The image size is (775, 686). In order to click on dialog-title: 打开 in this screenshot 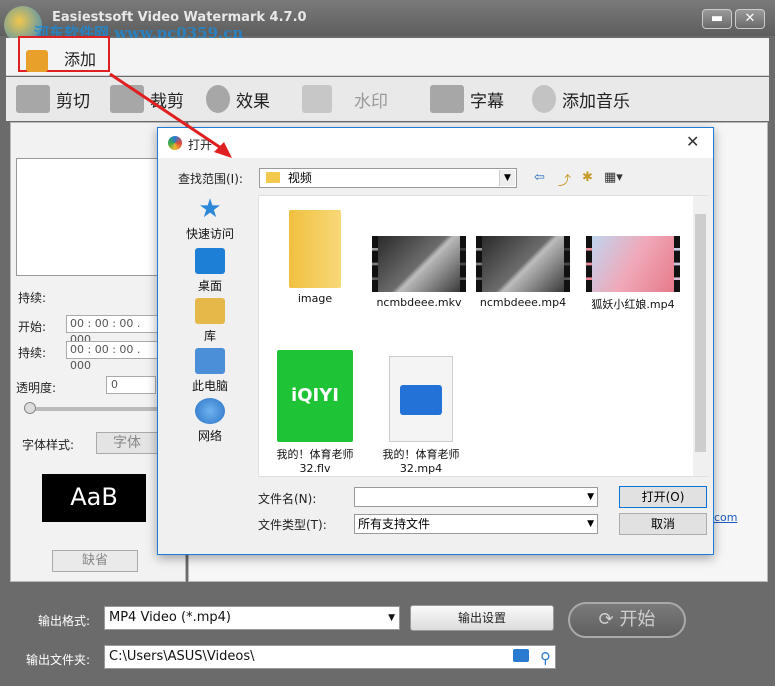, I will do `click(200, 145)`.